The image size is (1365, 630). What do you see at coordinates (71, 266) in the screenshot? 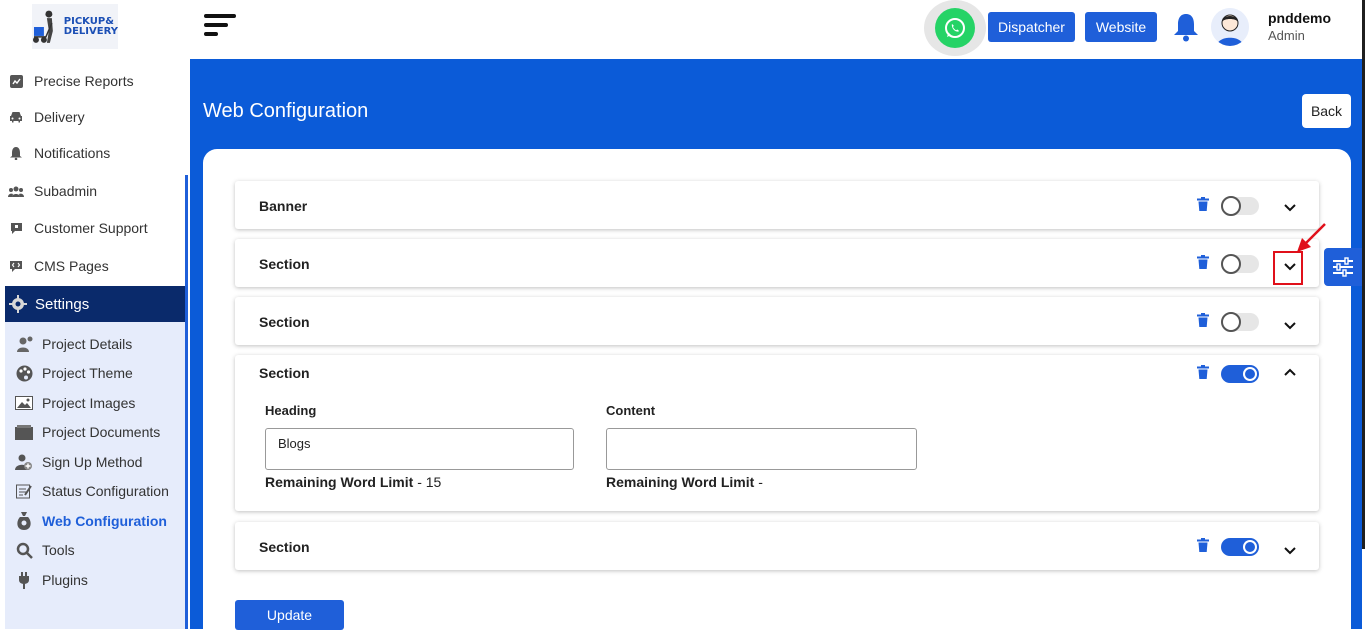
I see `sidebar-item-label: CMS Pages` at bounding box center [71, 266].